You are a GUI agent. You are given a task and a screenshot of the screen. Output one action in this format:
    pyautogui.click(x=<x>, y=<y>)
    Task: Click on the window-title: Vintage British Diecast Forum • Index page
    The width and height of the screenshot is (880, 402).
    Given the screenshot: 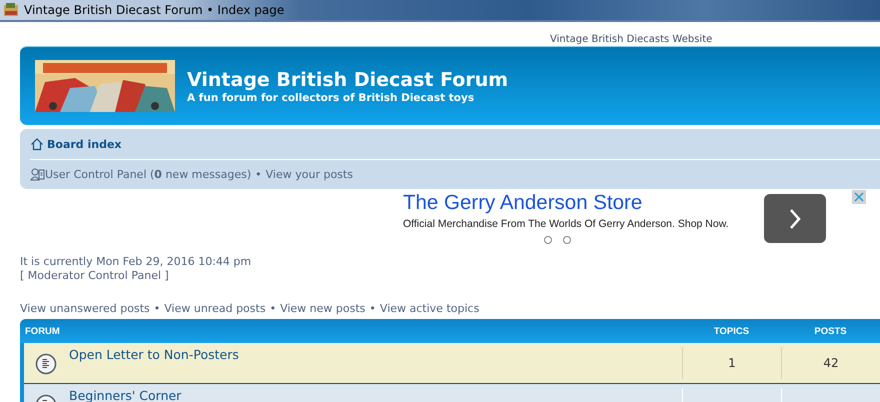 What is the action you would take?
    pyautogui.click(x=154, y=10)
    